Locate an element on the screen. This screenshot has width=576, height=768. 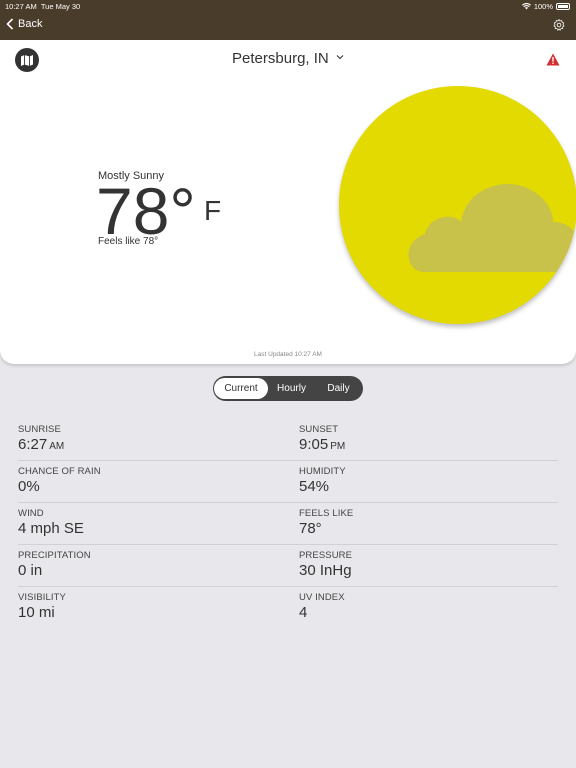
detail-row: VISIBILITY 10 mi UV INDEX 4 is located at coordinates (288, 608).